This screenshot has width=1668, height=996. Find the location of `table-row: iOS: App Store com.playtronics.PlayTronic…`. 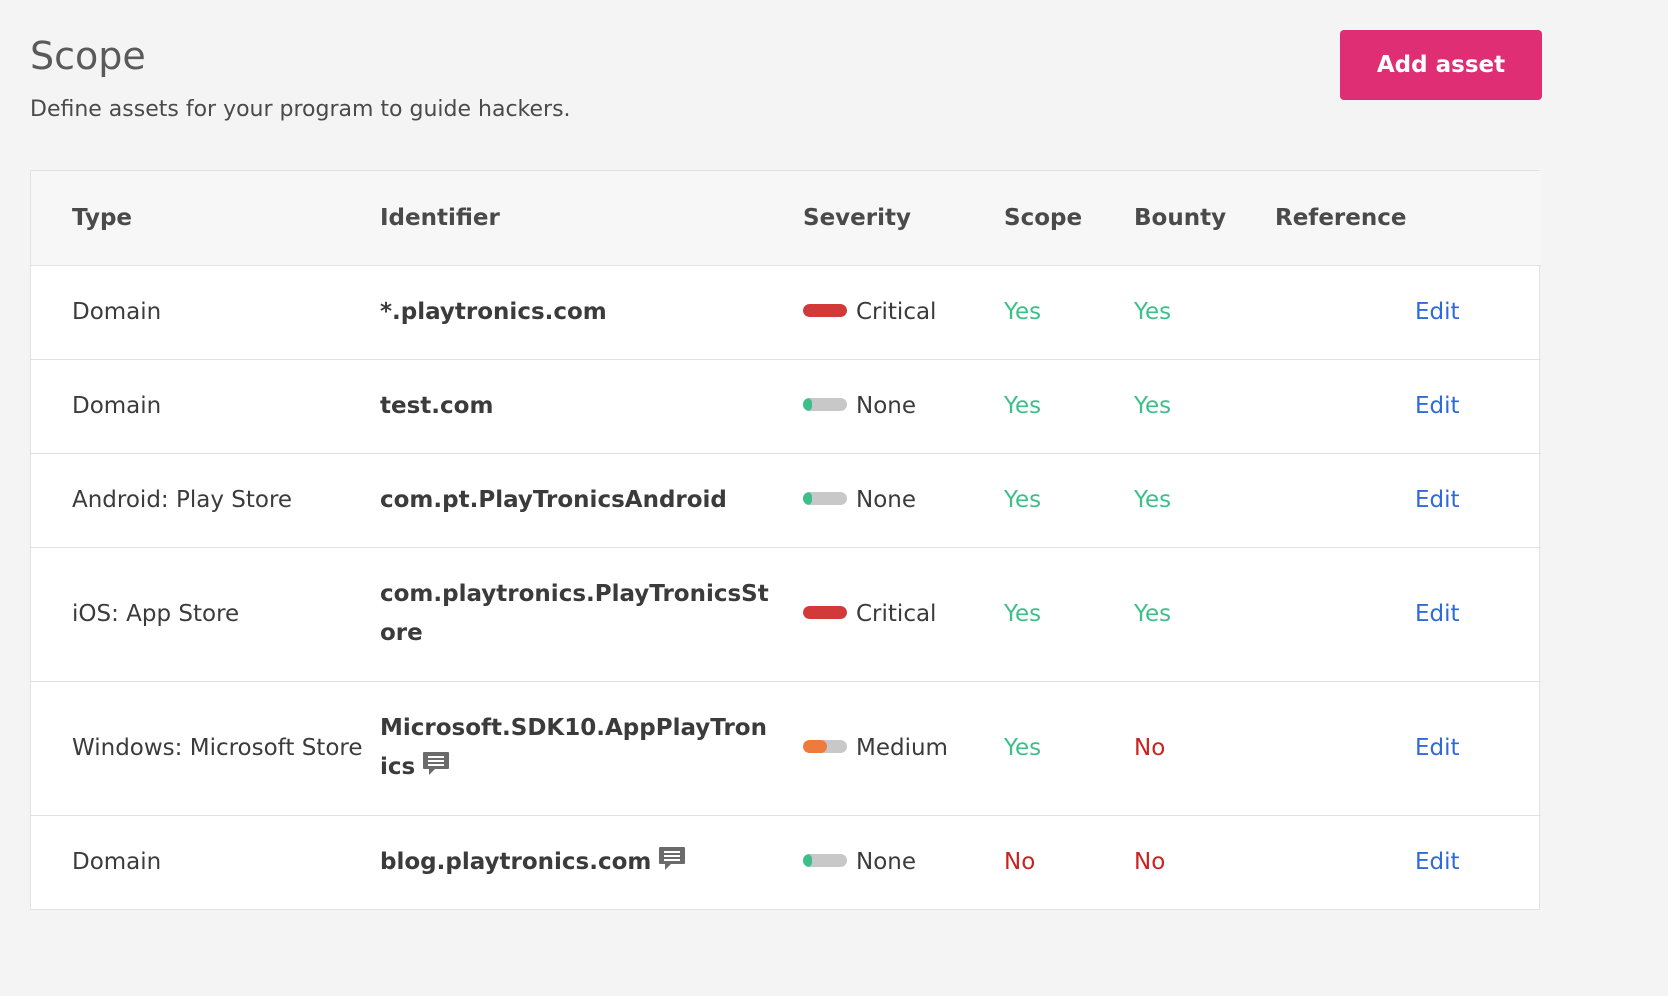

table-row: iOS: App Store com.playtronics.PlayTronic… is located at coordinates (786, 614).